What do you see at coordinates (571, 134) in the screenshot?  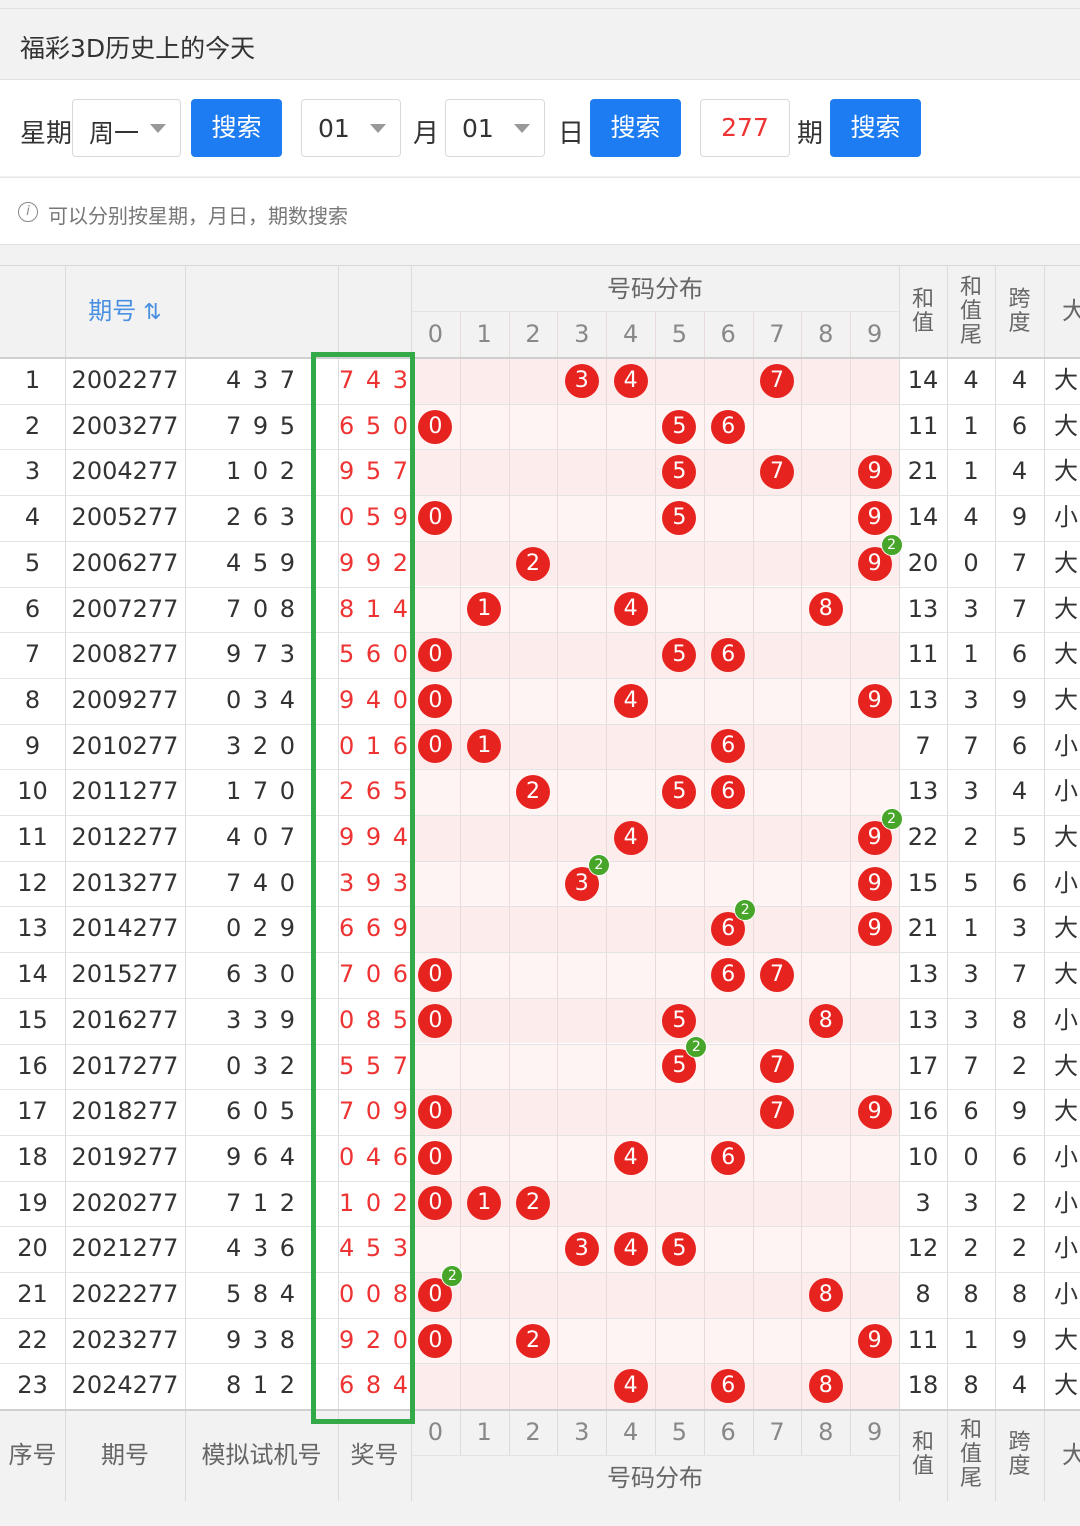 I see `day-label: 日` at bounding box center [571, 134].